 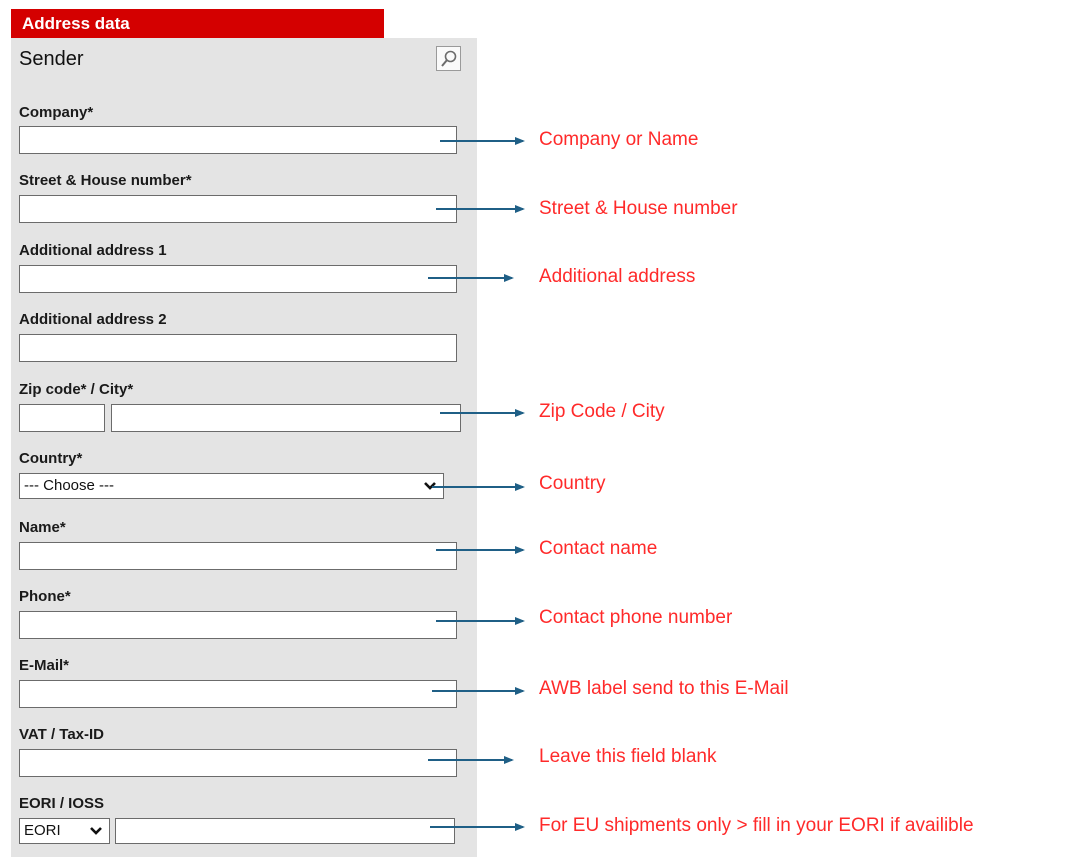 What do you see at coordinates (598, 548) in the screenshot?
I see `note-contact-name: Contact name` at bounding box center [598, 548].